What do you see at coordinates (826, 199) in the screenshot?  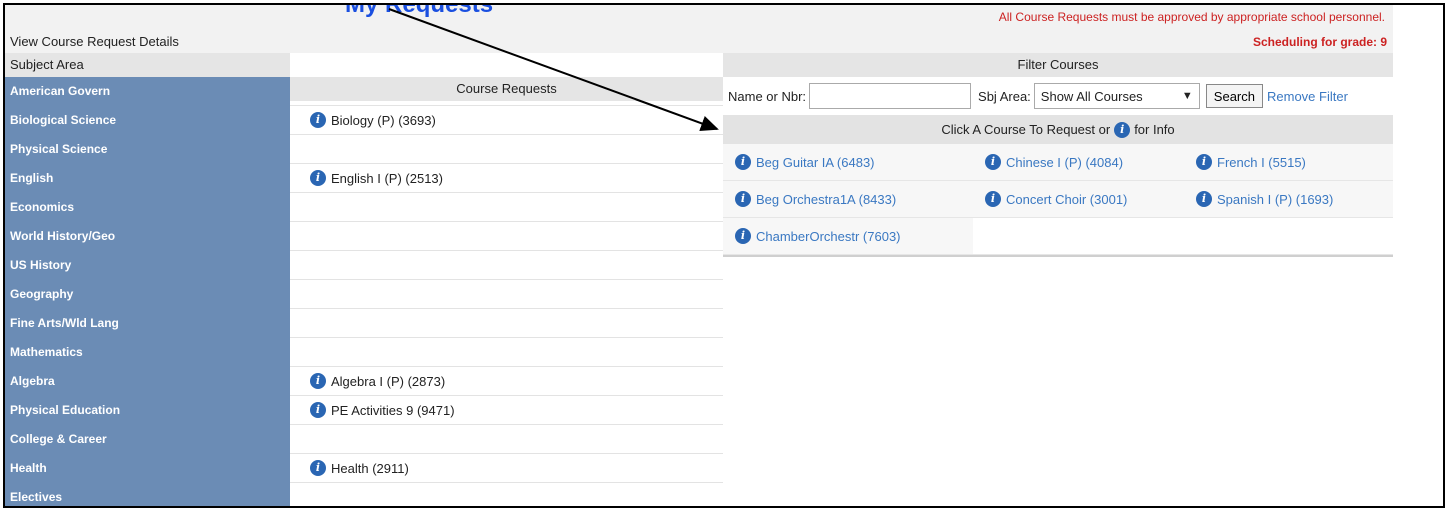 I see `course-option-label: Beg Orchestra1A (8433)` at bounding box center [826, 199].